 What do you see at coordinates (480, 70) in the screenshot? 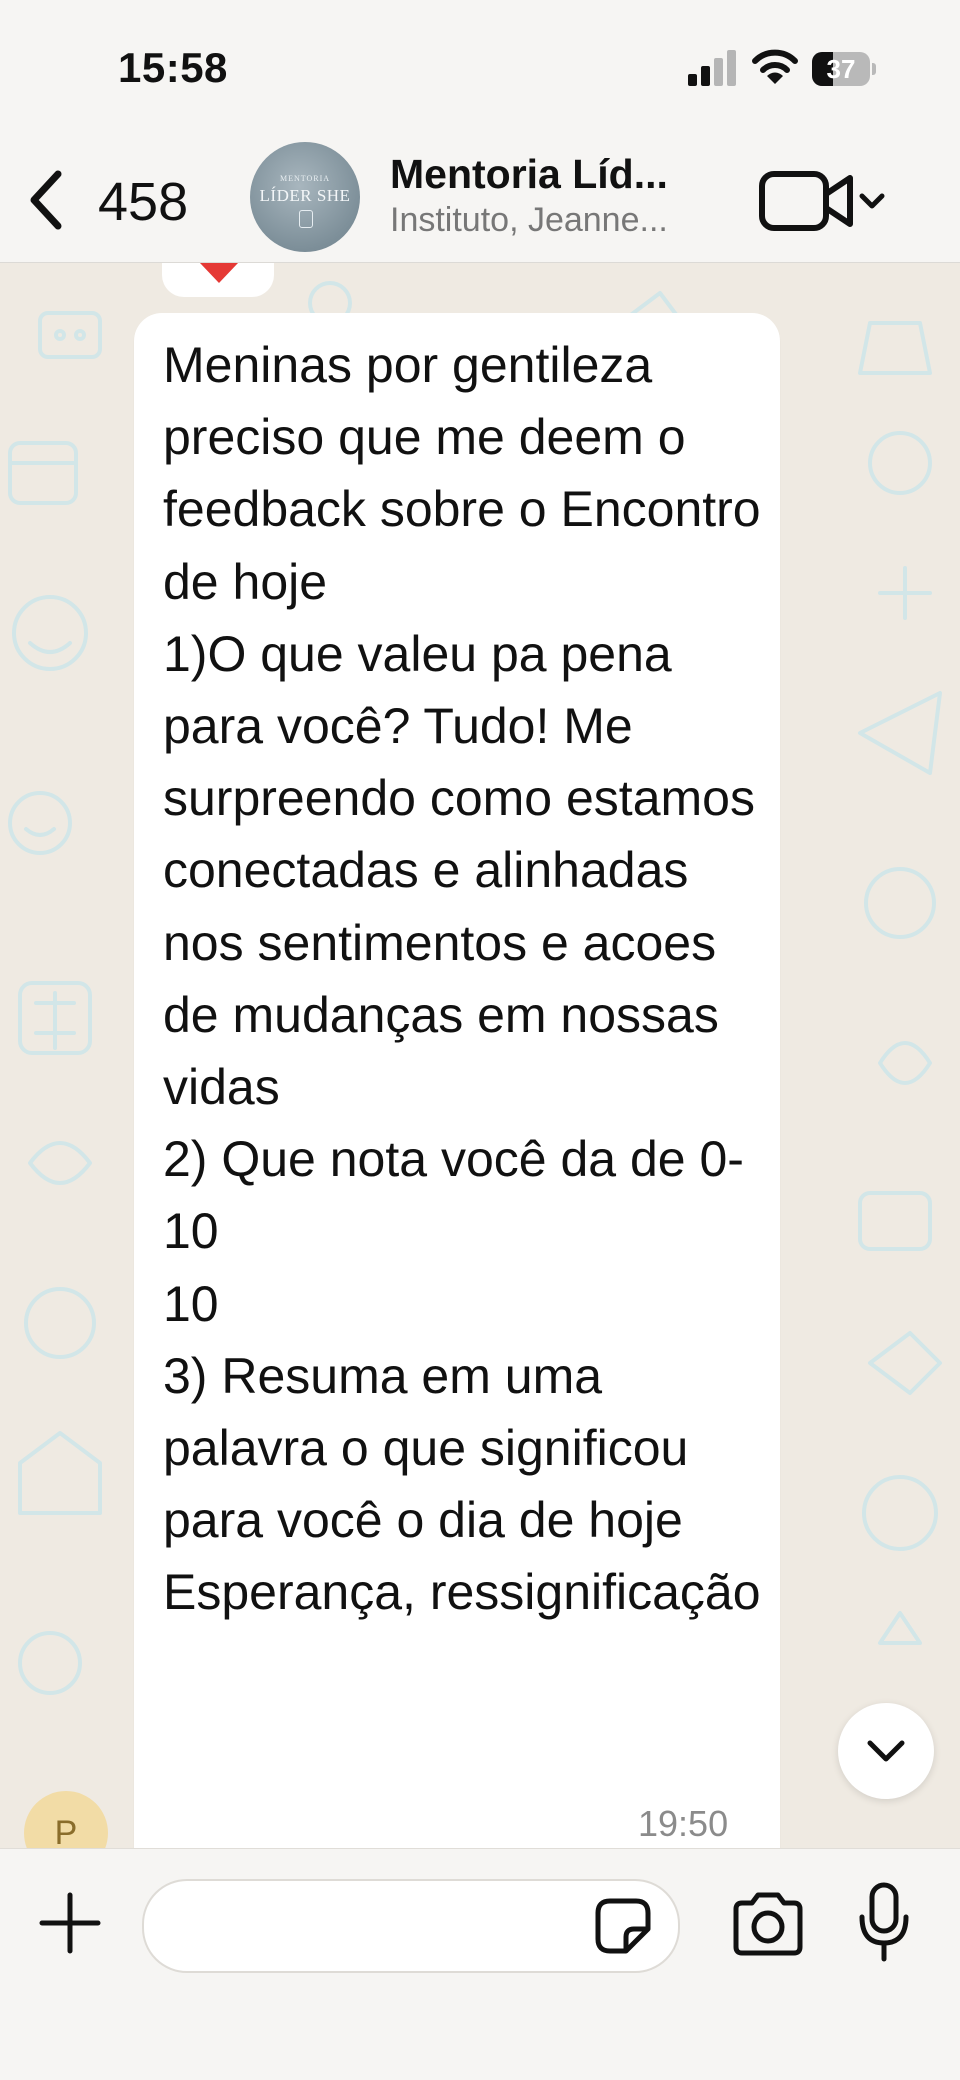
I see `status-bar: 15:58 37` at bounding box center [480, 70].